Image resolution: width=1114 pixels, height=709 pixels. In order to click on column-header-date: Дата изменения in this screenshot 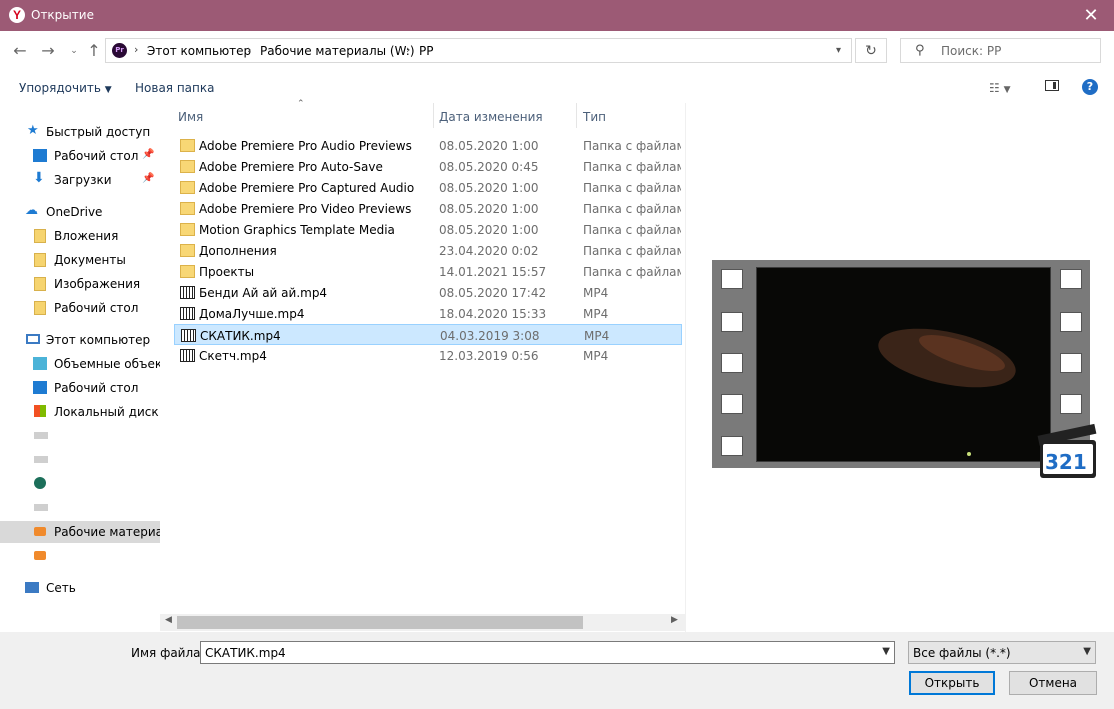, I will do `click(491, 117)`.